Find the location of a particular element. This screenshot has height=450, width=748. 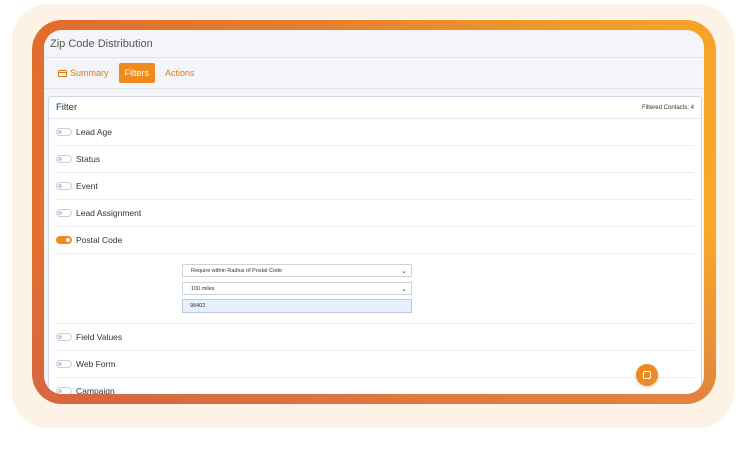

event-label: Event is located at coordinates (87, 186).